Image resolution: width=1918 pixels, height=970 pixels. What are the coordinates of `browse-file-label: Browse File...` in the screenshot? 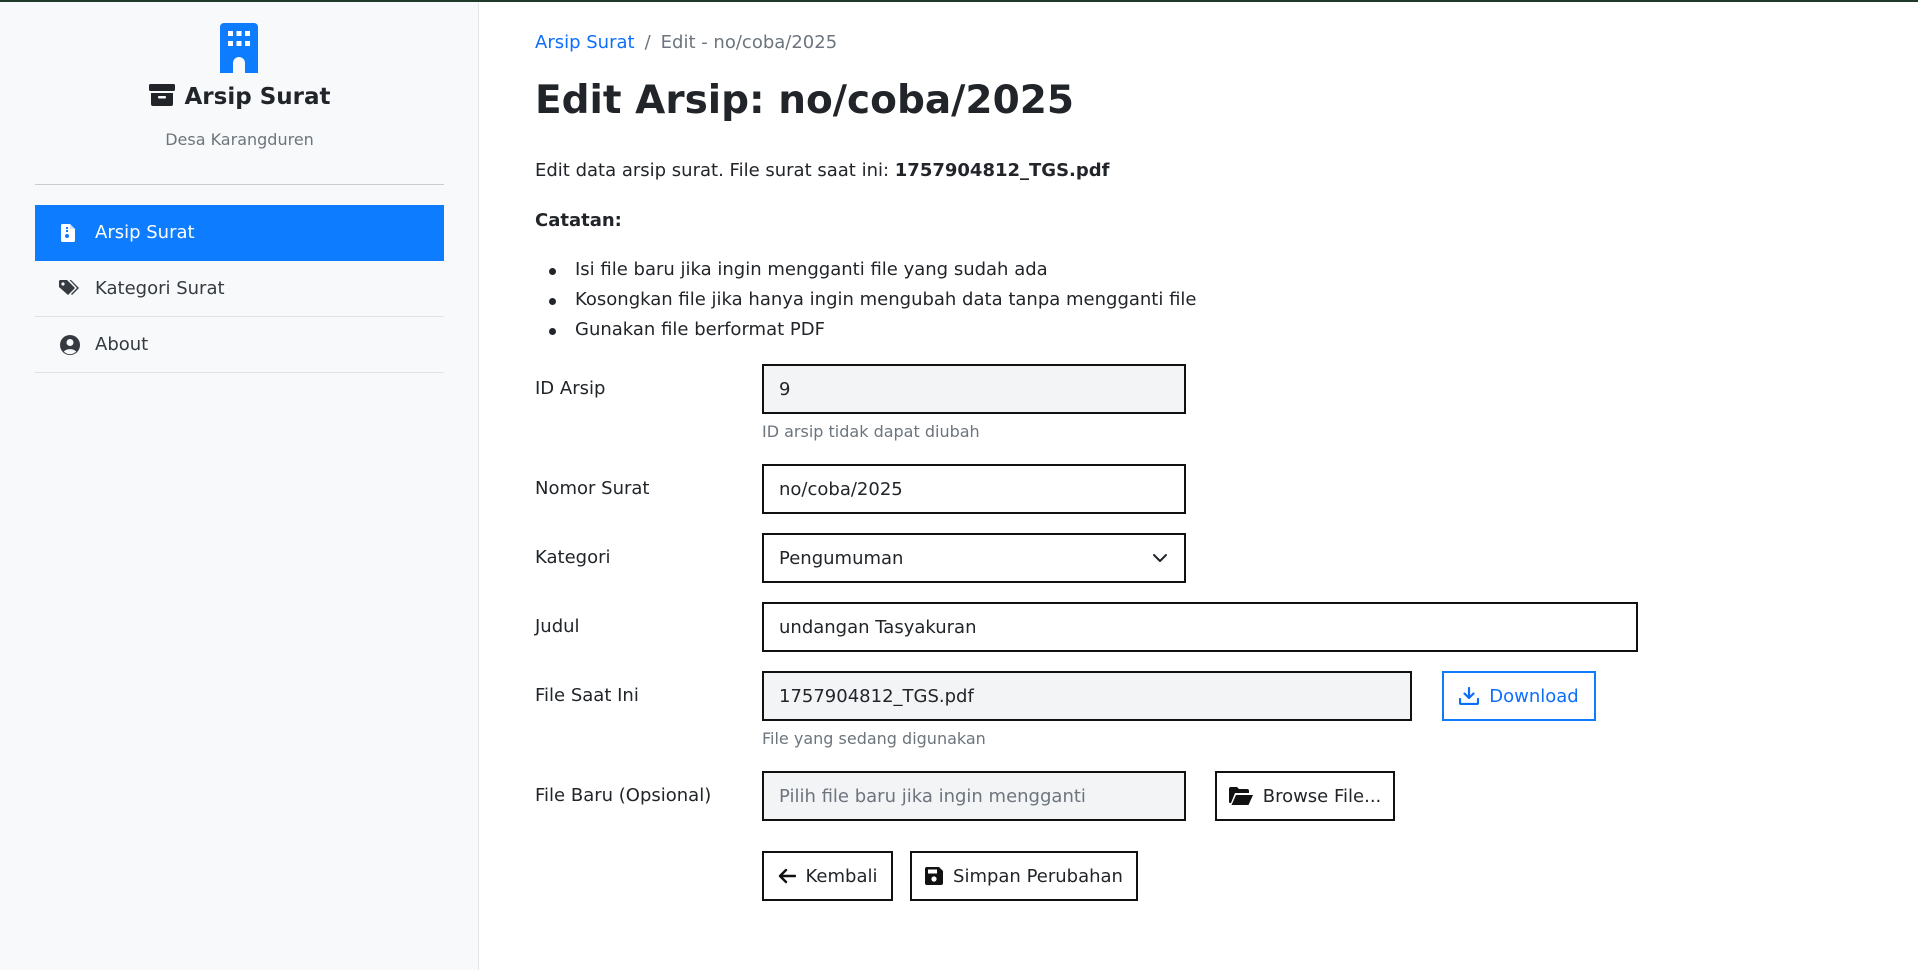 It's located at (1322, 796).